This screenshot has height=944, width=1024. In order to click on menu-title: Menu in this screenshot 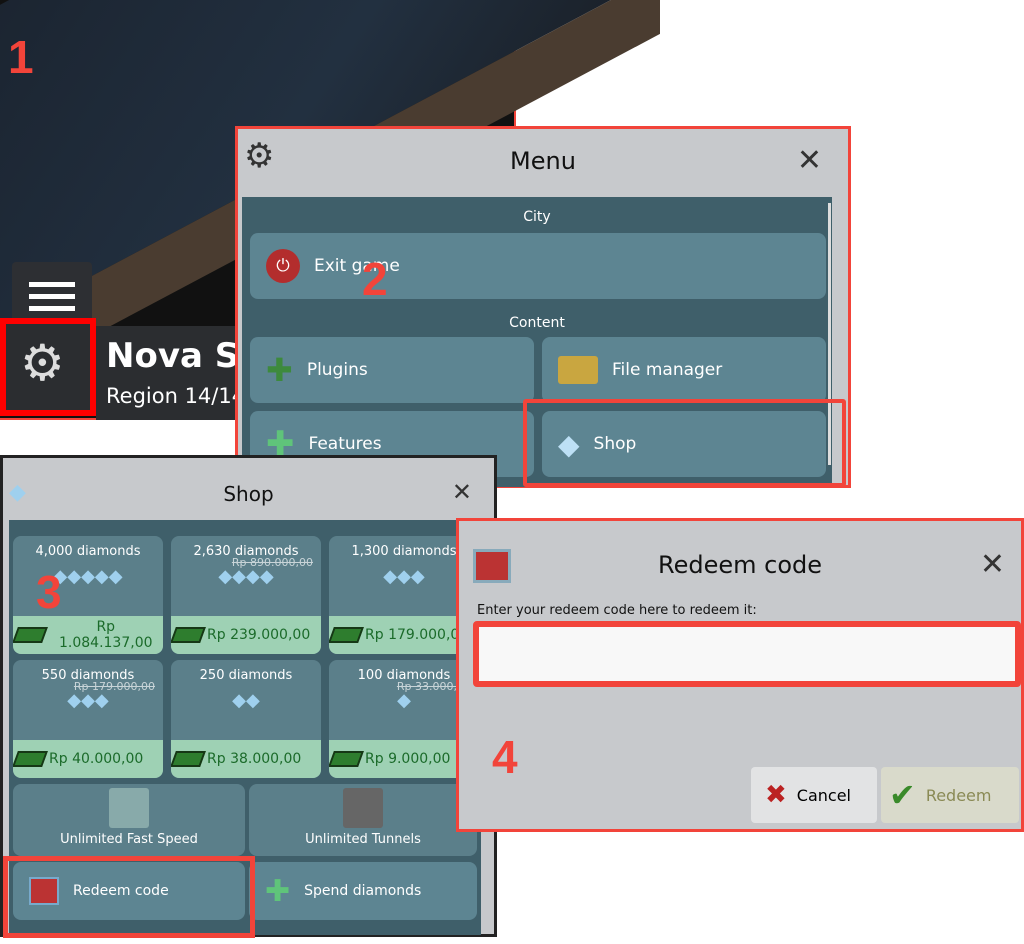, I will do `click(543, 161)`.